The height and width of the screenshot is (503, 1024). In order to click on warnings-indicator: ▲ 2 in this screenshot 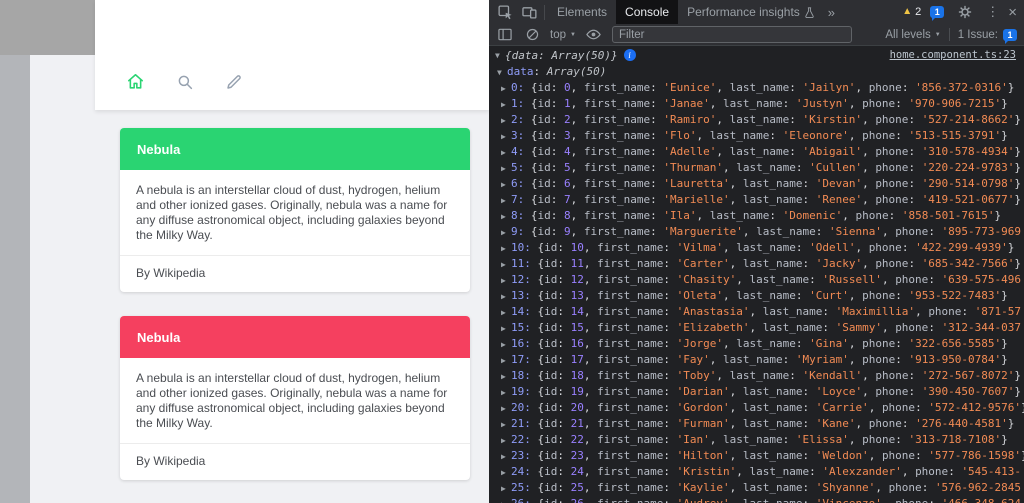, I will do `click(911, 12)`.